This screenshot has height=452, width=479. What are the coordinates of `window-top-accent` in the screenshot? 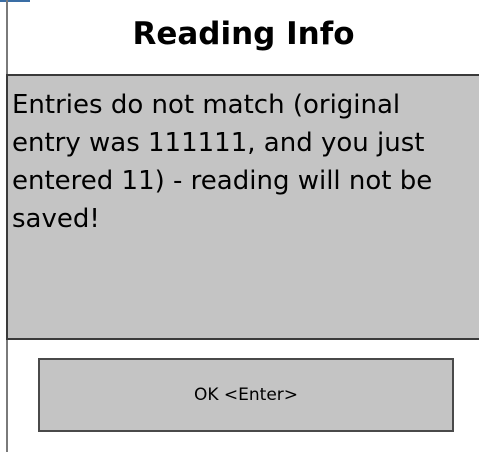 It's located at (15, 1).